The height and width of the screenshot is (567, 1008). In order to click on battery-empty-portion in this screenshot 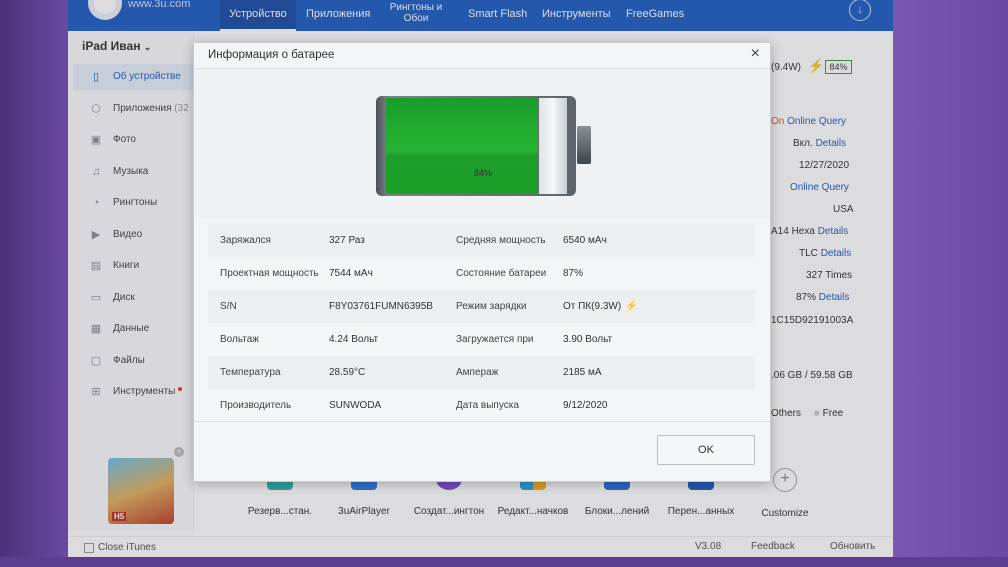, I will do `click(553, 146)`.